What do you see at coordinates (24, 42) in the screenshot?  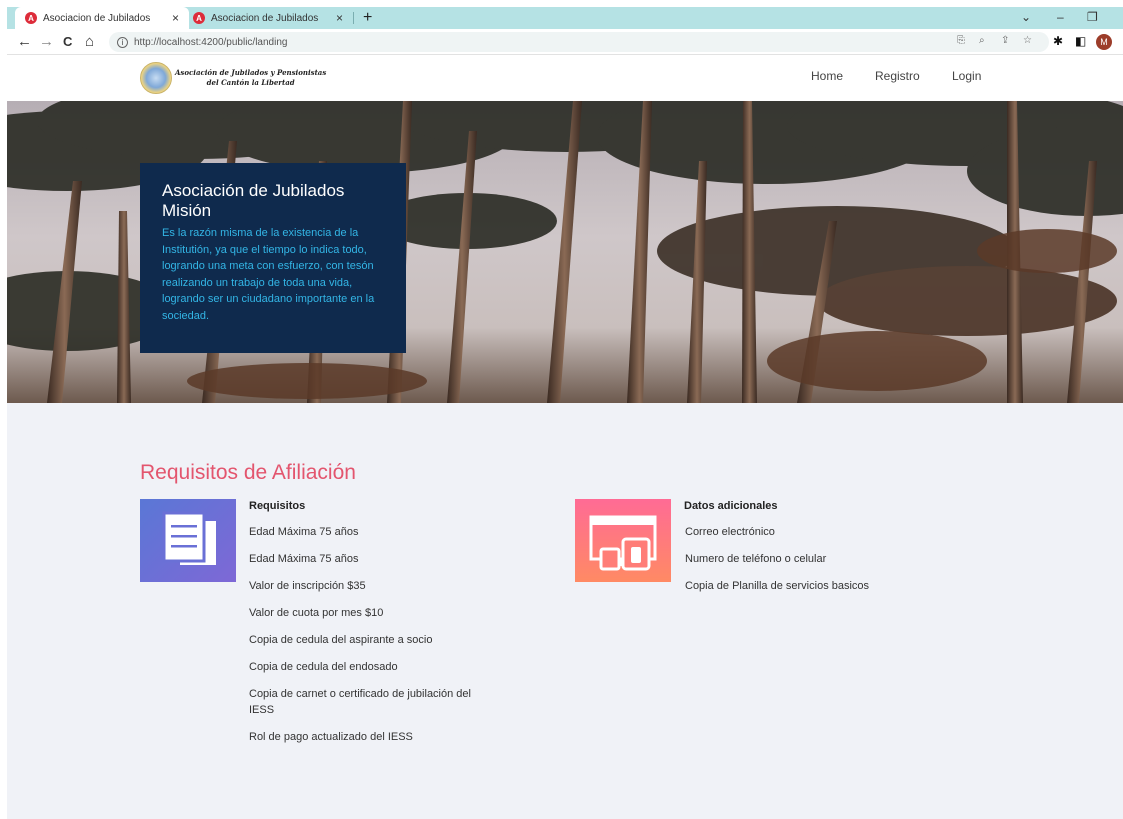 I see `back-icon: ←` at bounding box center [24, 42].